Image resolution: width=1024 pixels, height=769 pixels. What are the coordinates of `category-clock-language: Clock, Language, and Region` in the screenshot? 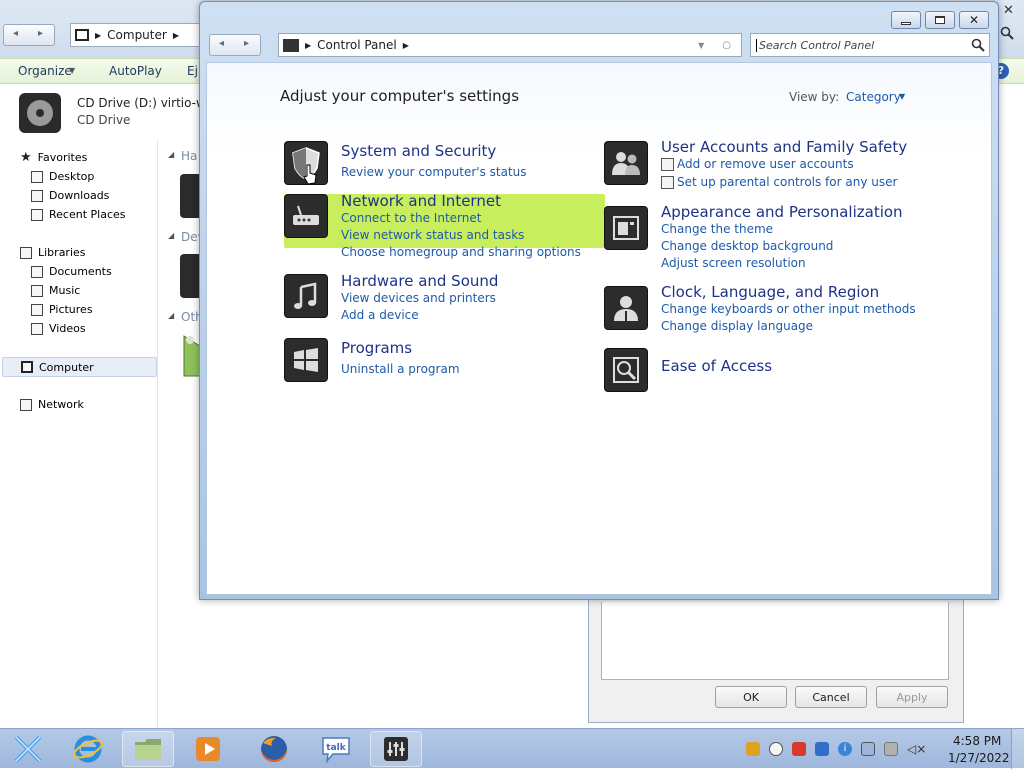 It's located at (770, 292).